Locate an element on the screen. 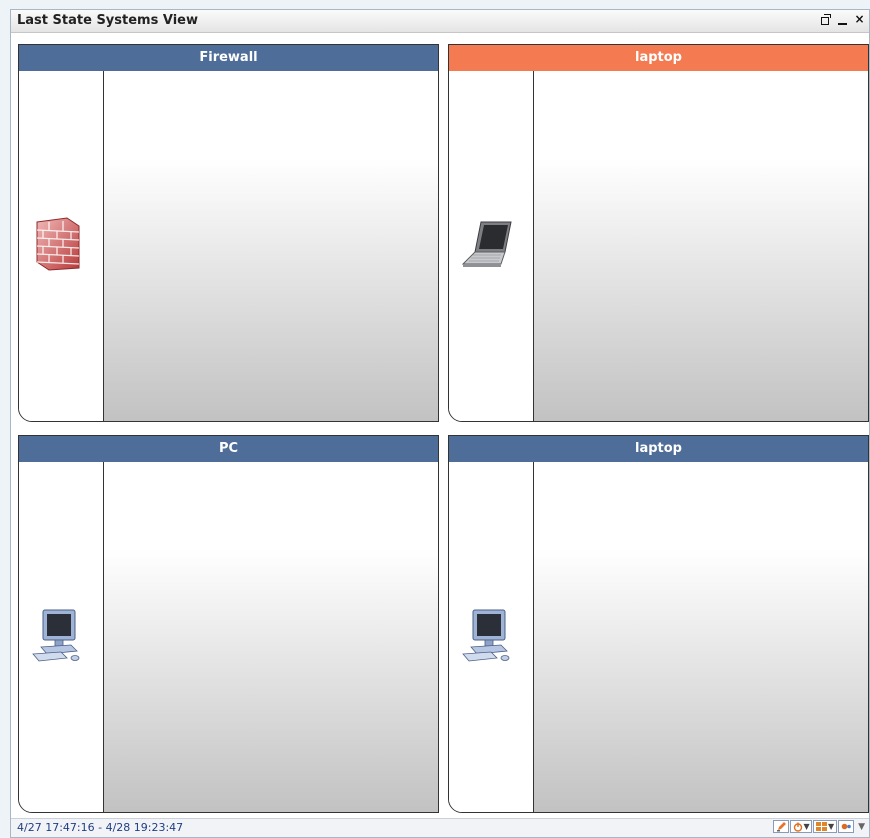  firewall-icon is located at coordinates (58, 244).